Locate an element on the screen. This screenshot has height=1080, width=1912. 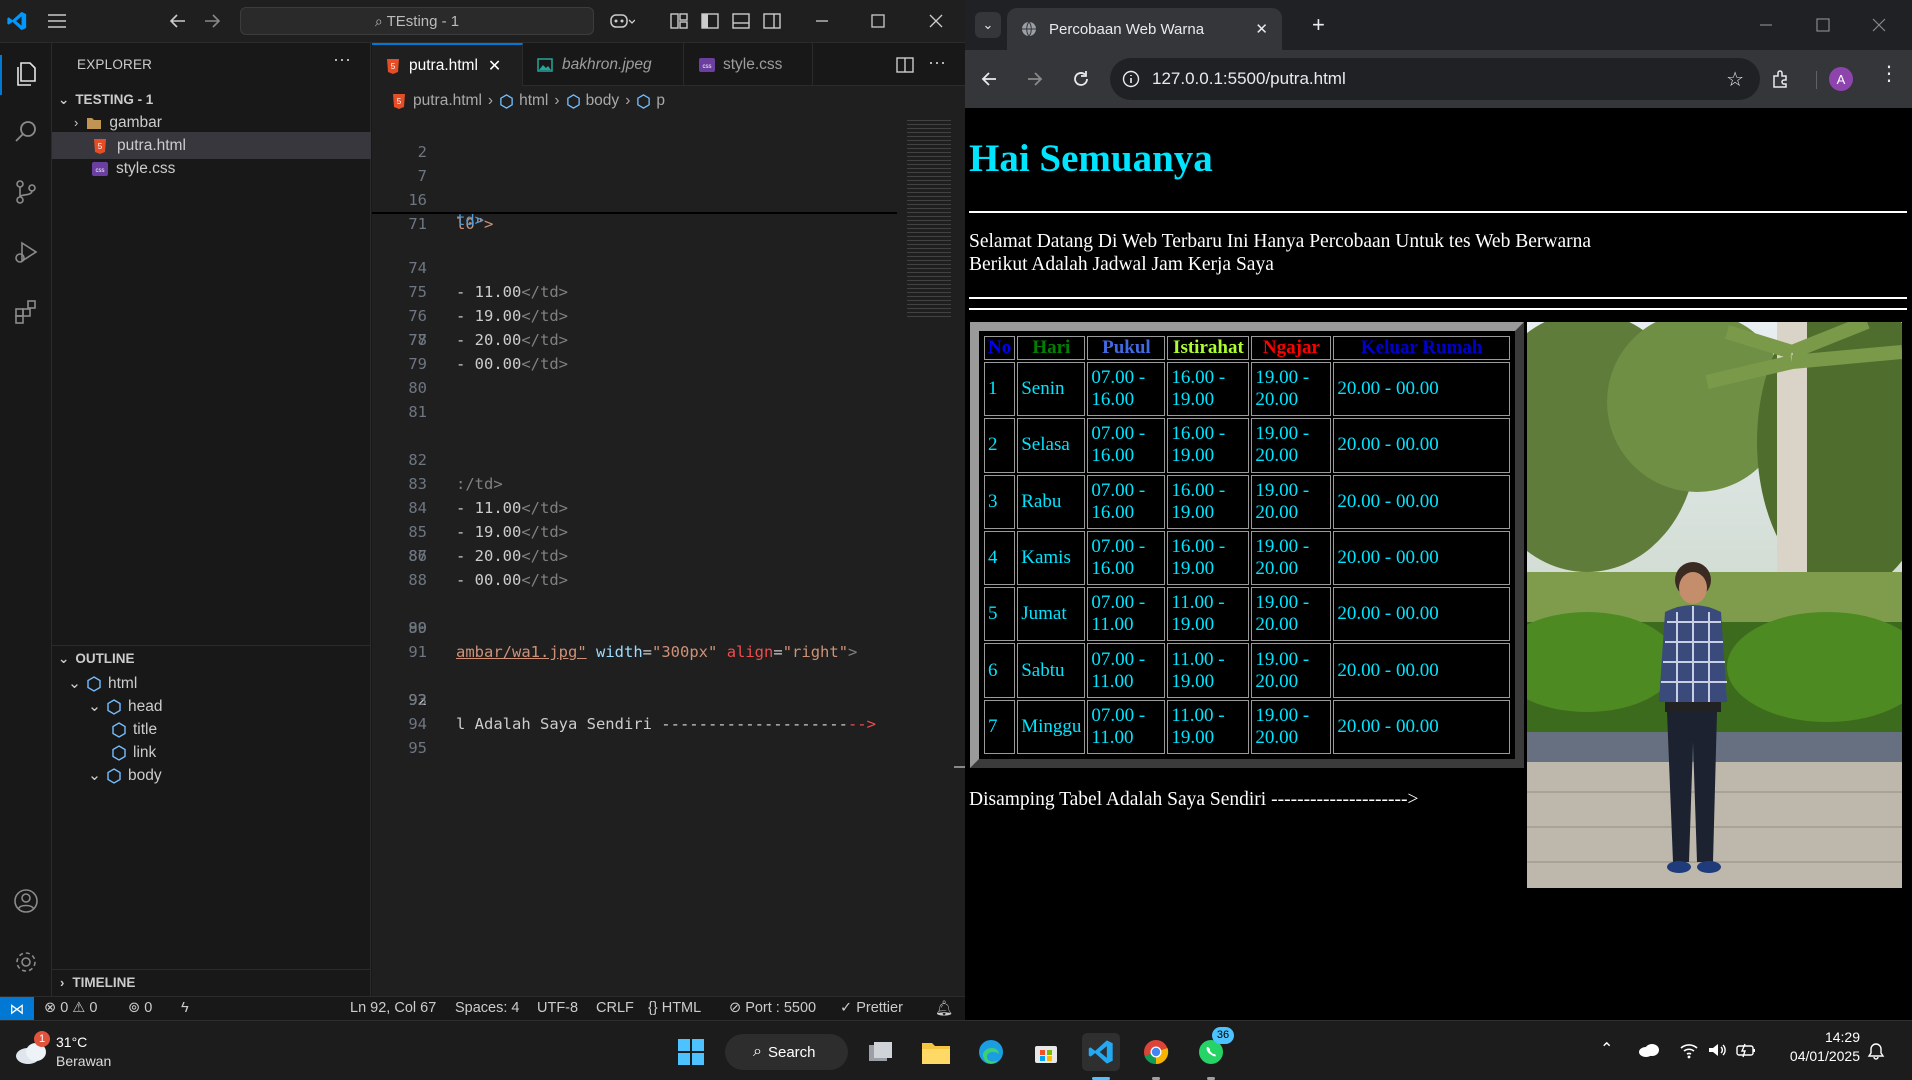
breadcrumb-item: body is located at coordinates (603, 101).